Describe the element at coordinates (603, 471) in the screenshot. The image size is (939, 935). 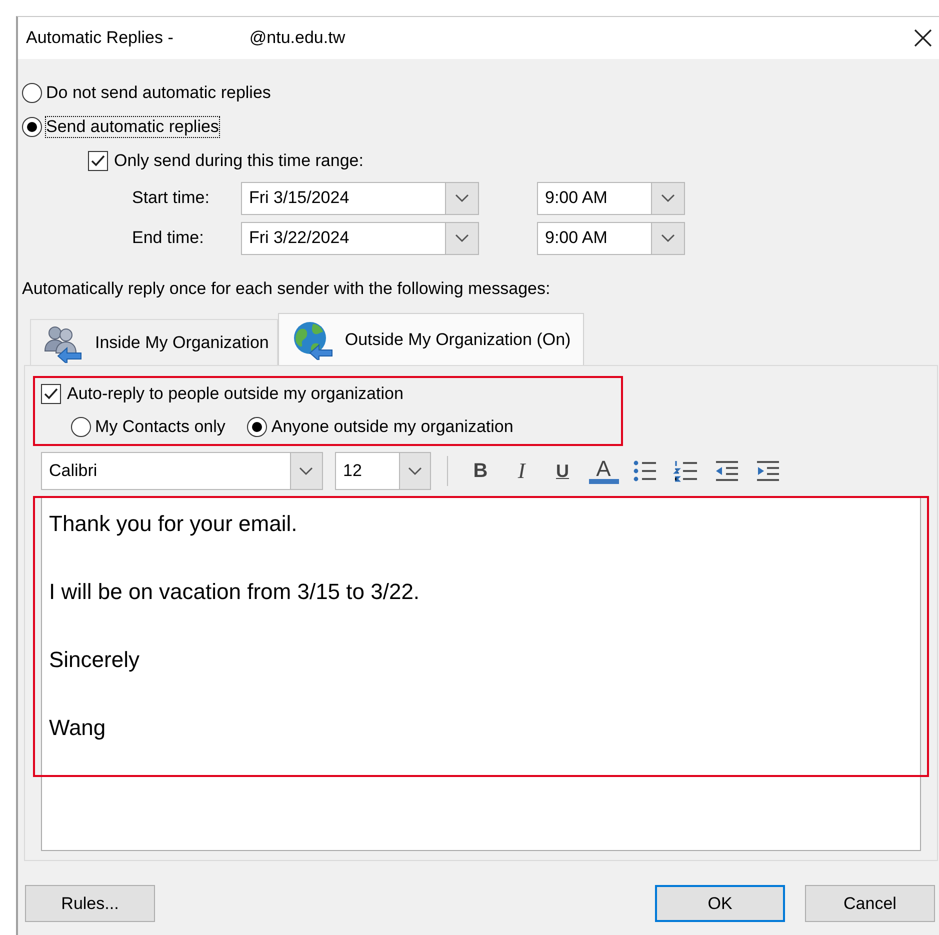
I see `font-color-button: A` at that location.